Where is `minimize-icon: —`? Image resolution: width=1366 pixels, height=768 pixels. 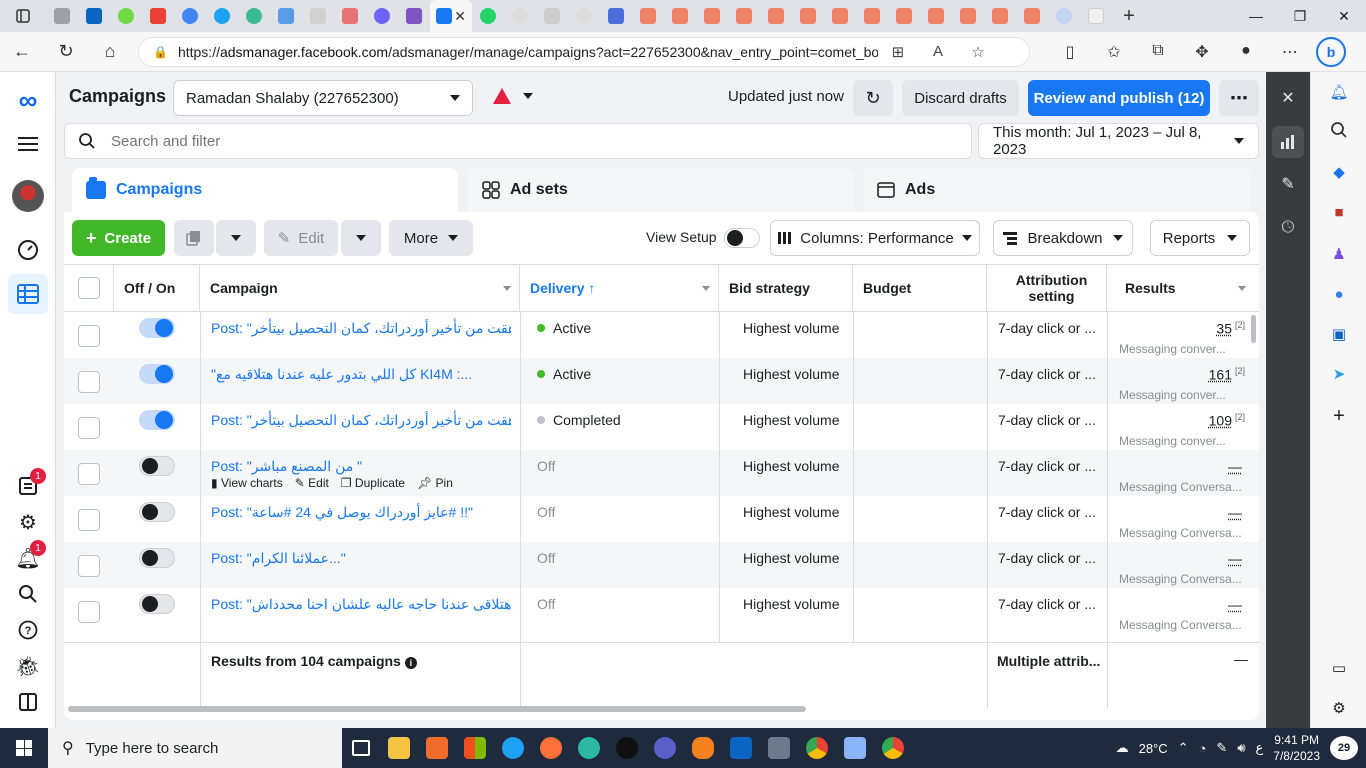
minimize-icon: — is located at coordinates (1256, 16).